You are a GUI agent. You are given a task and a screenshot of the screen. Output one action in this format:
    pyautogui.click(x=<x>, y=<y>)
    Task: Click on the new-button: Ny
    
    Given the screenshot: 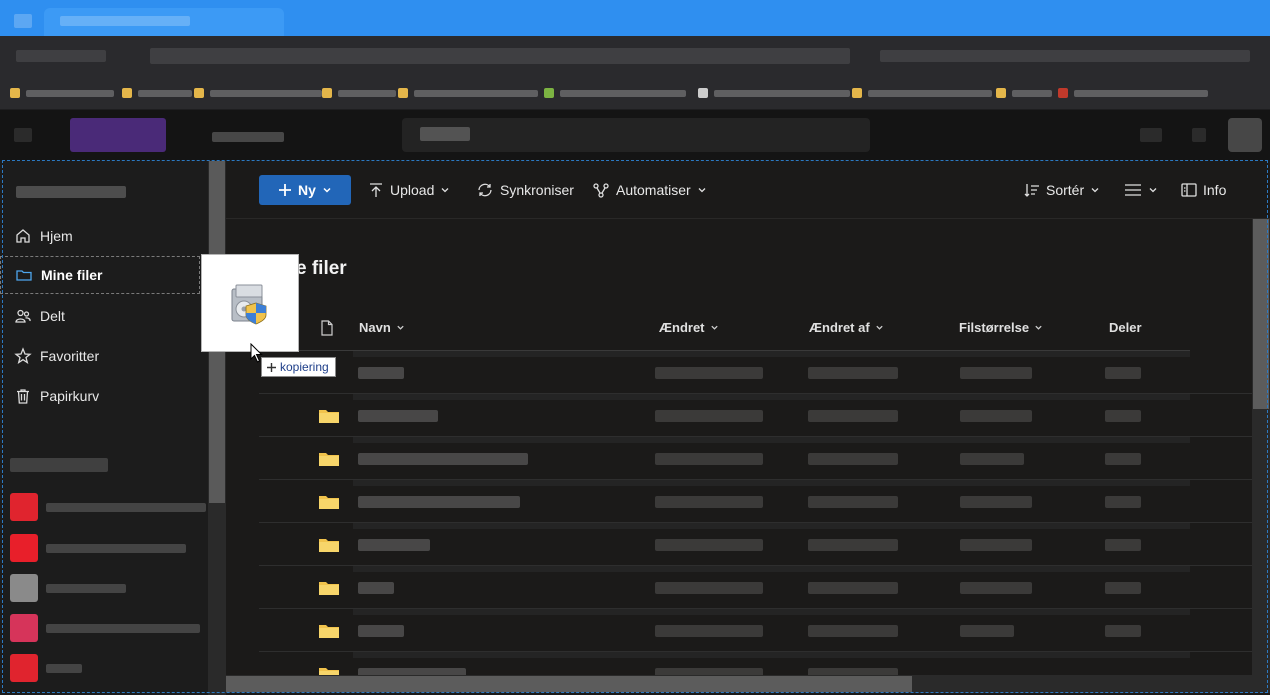 What is the action you would take?
    pyautogui.click(x=305, y=190)
    